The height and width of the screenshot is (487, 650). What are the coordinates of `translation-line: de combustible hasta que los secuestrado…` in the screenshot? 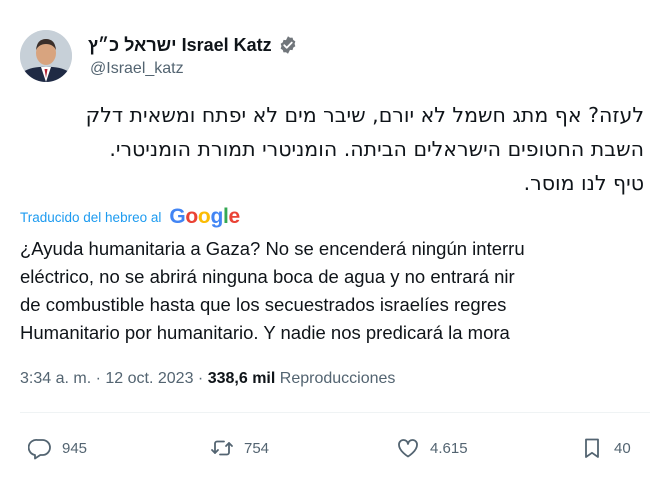 It's located at (263, 304).